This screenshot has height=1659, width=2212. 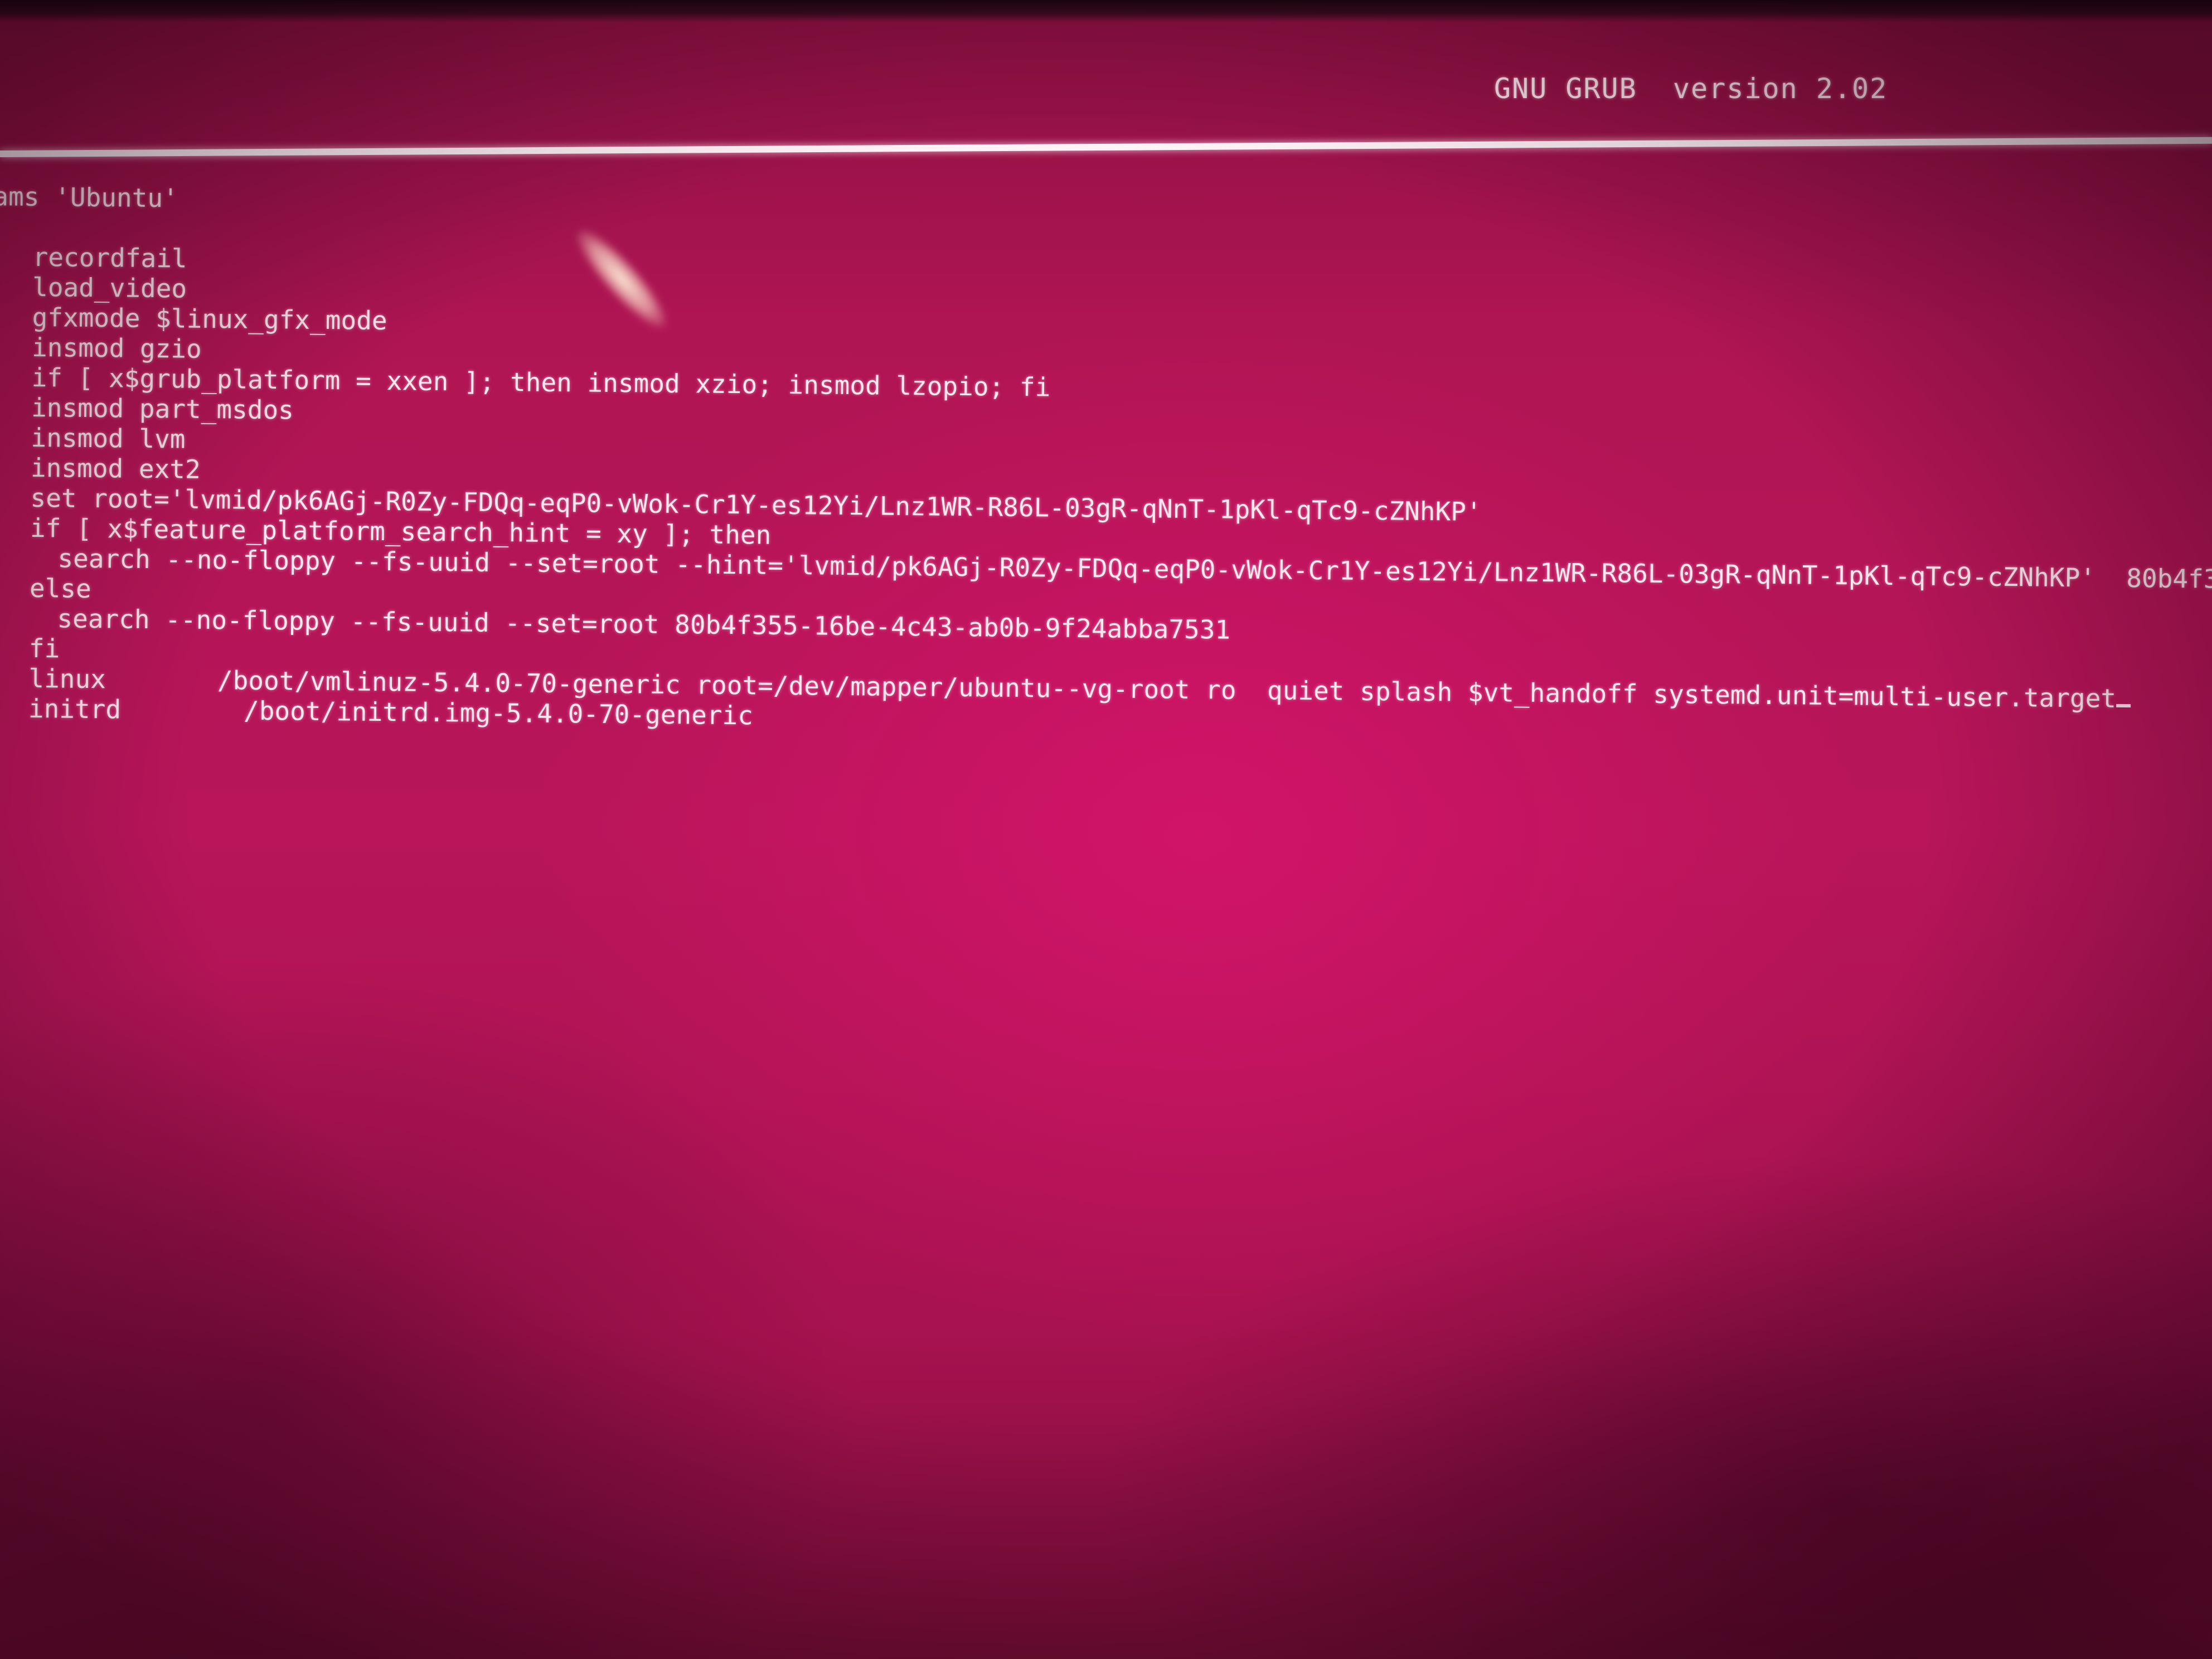 What do you see at coordinates (1106, 147) in the screenshot?
I see `header-divider` at bounding box center [1106, 147].